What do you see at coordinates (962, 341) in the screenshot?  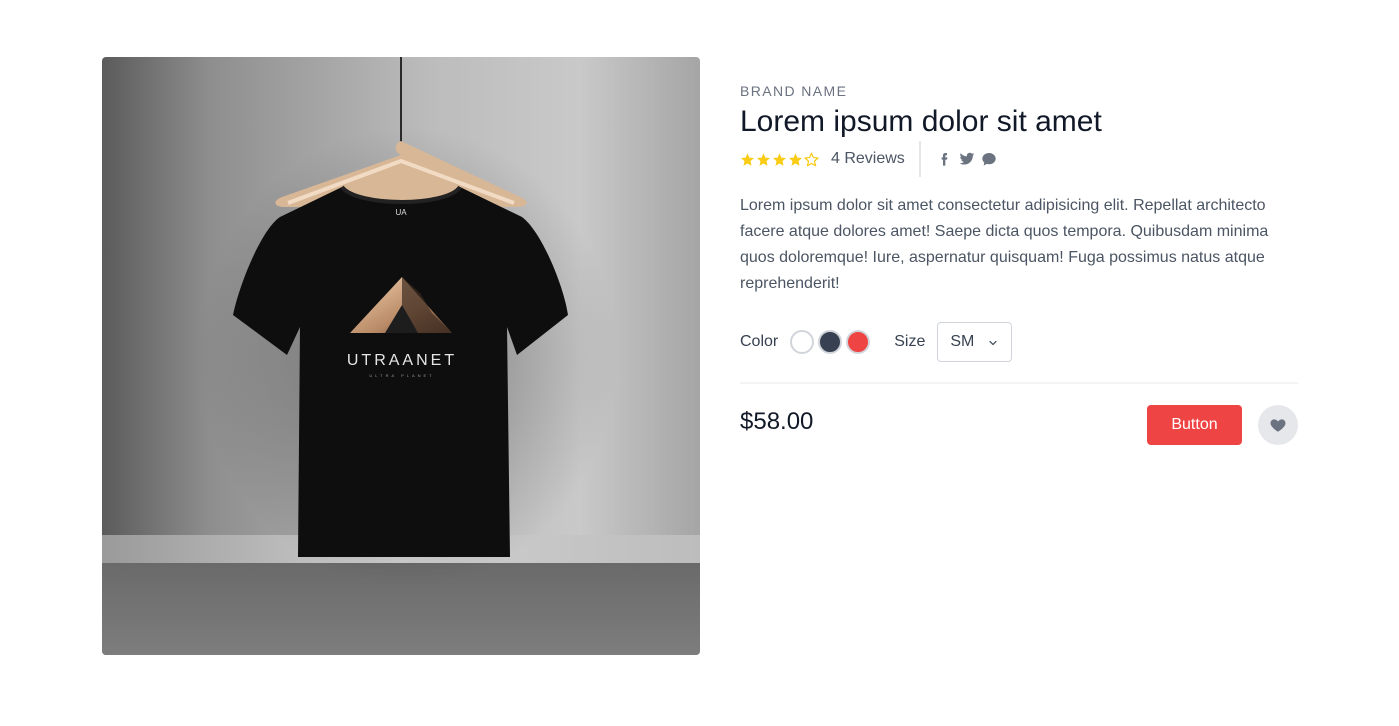 I see `size-value: SM` at bounding box center [962, 341].